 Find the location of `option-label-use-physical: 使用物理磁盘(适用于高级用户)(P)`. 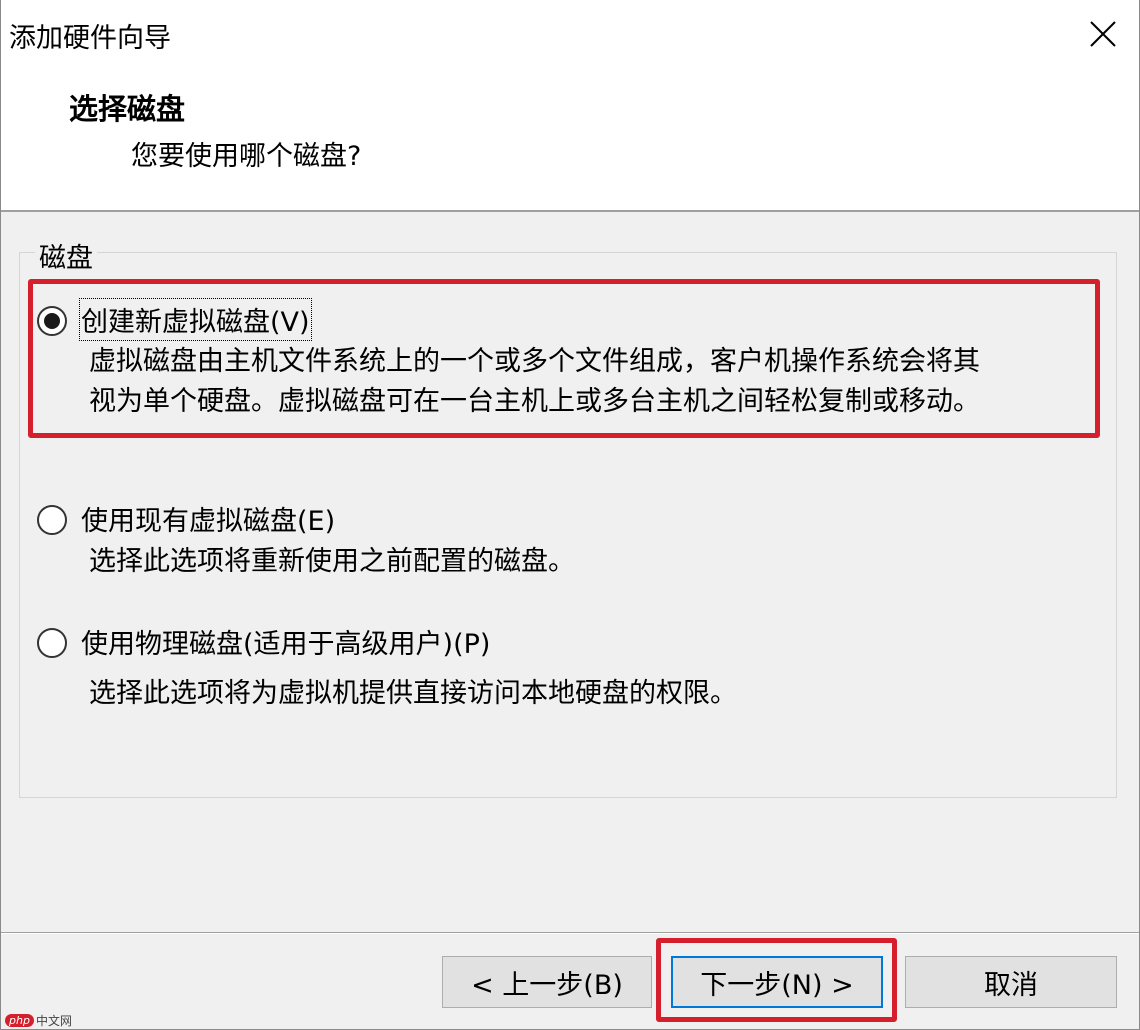

option-label-use-physical: 使用物理磁盘(适用于高级用户)(P) is located at coordinates (285, 641).